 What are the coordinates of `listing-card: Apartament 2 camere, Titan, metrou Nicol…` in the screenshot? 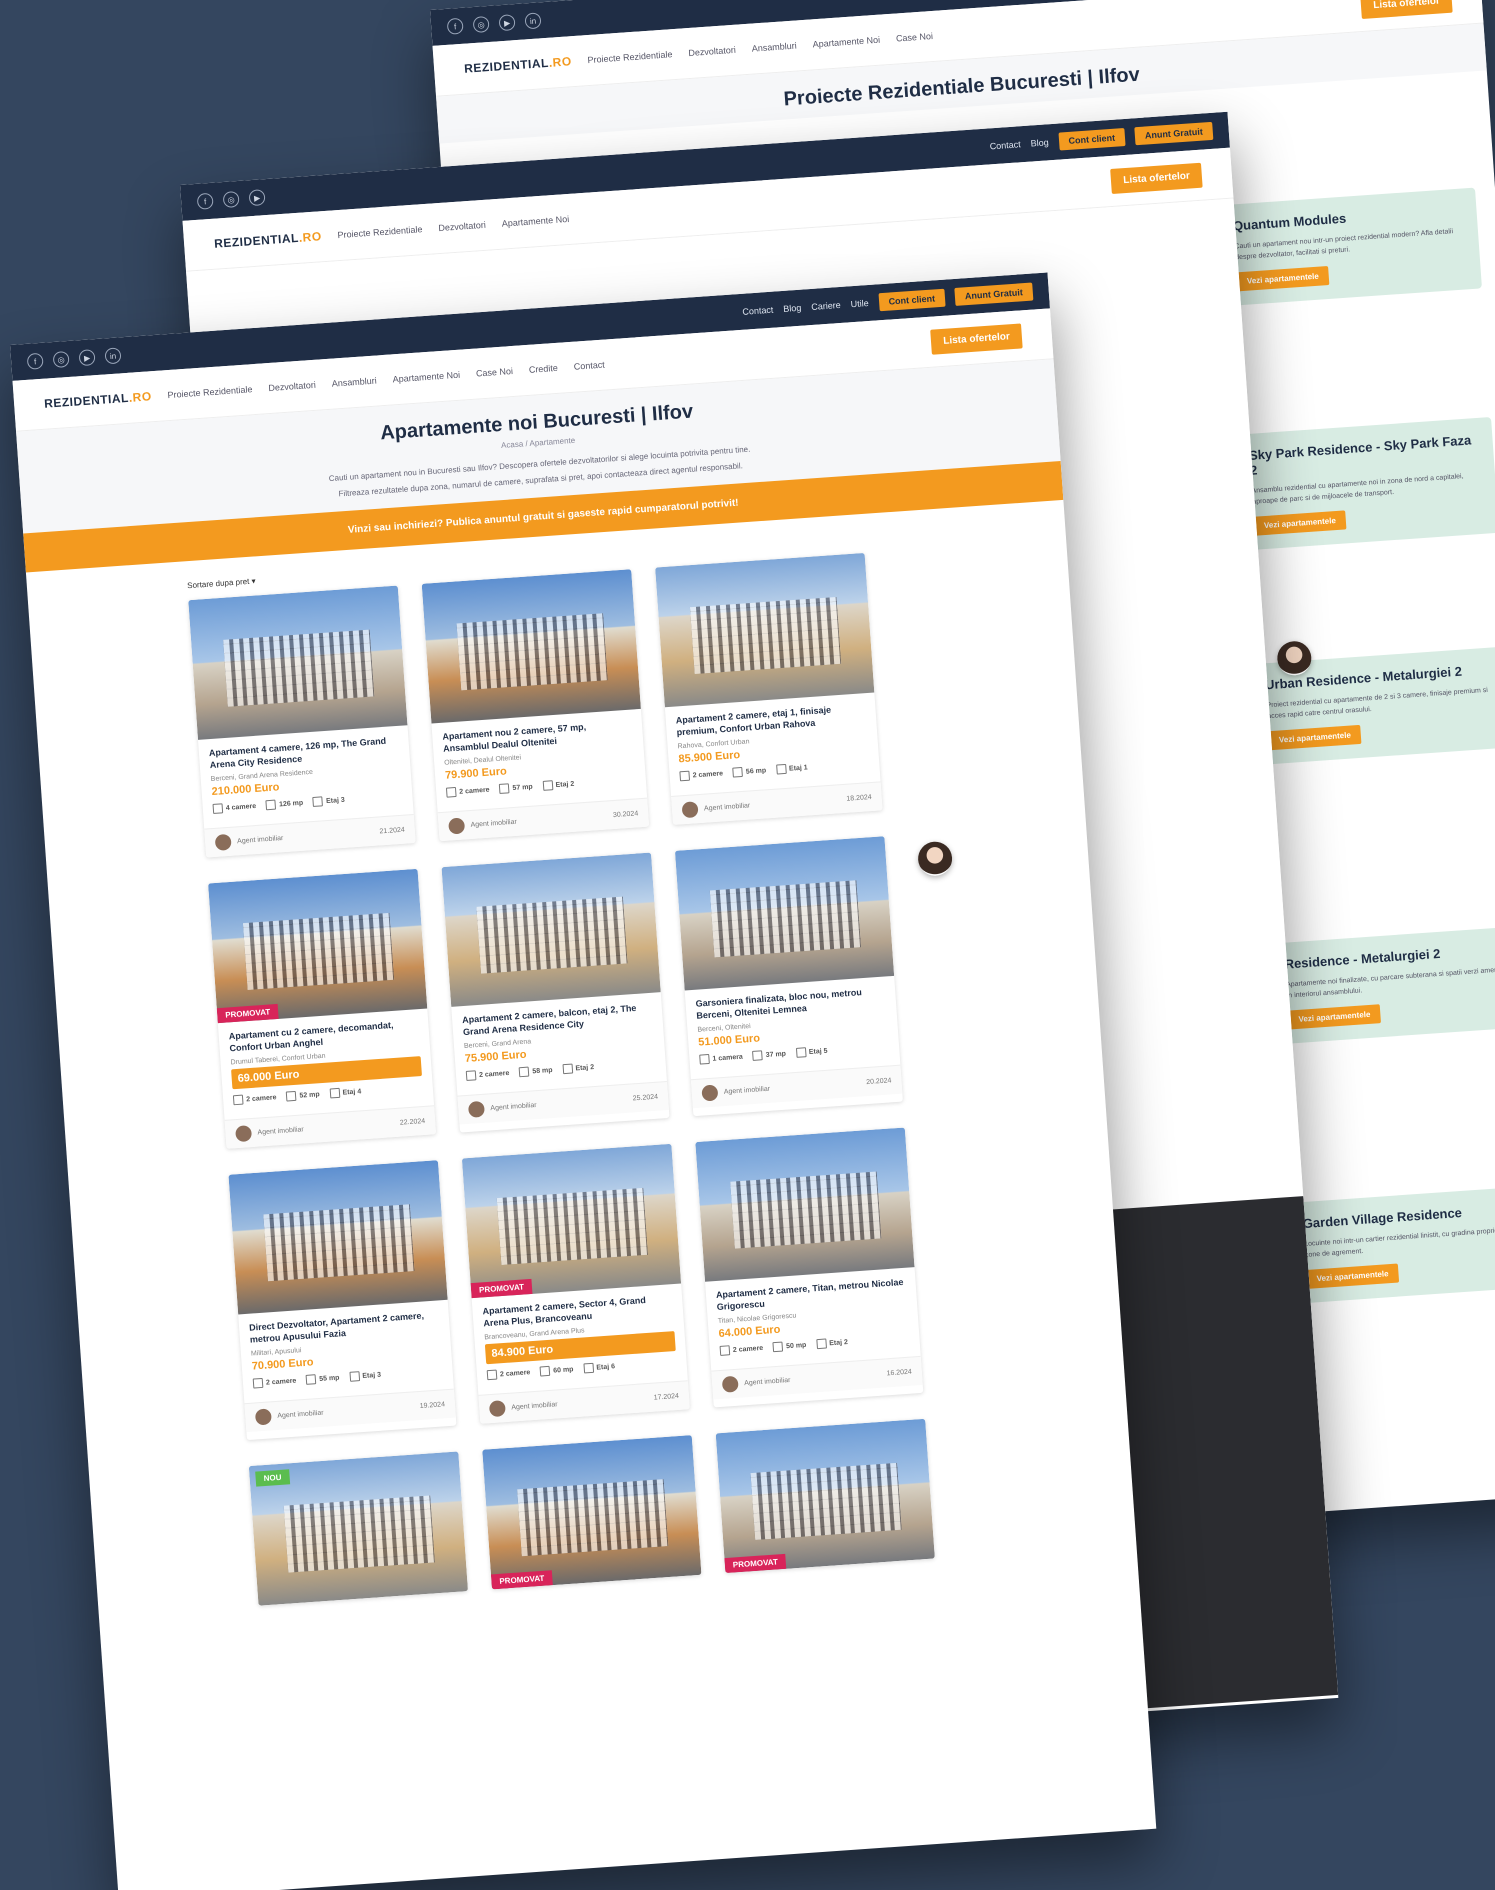 It's located at (809, 1267).